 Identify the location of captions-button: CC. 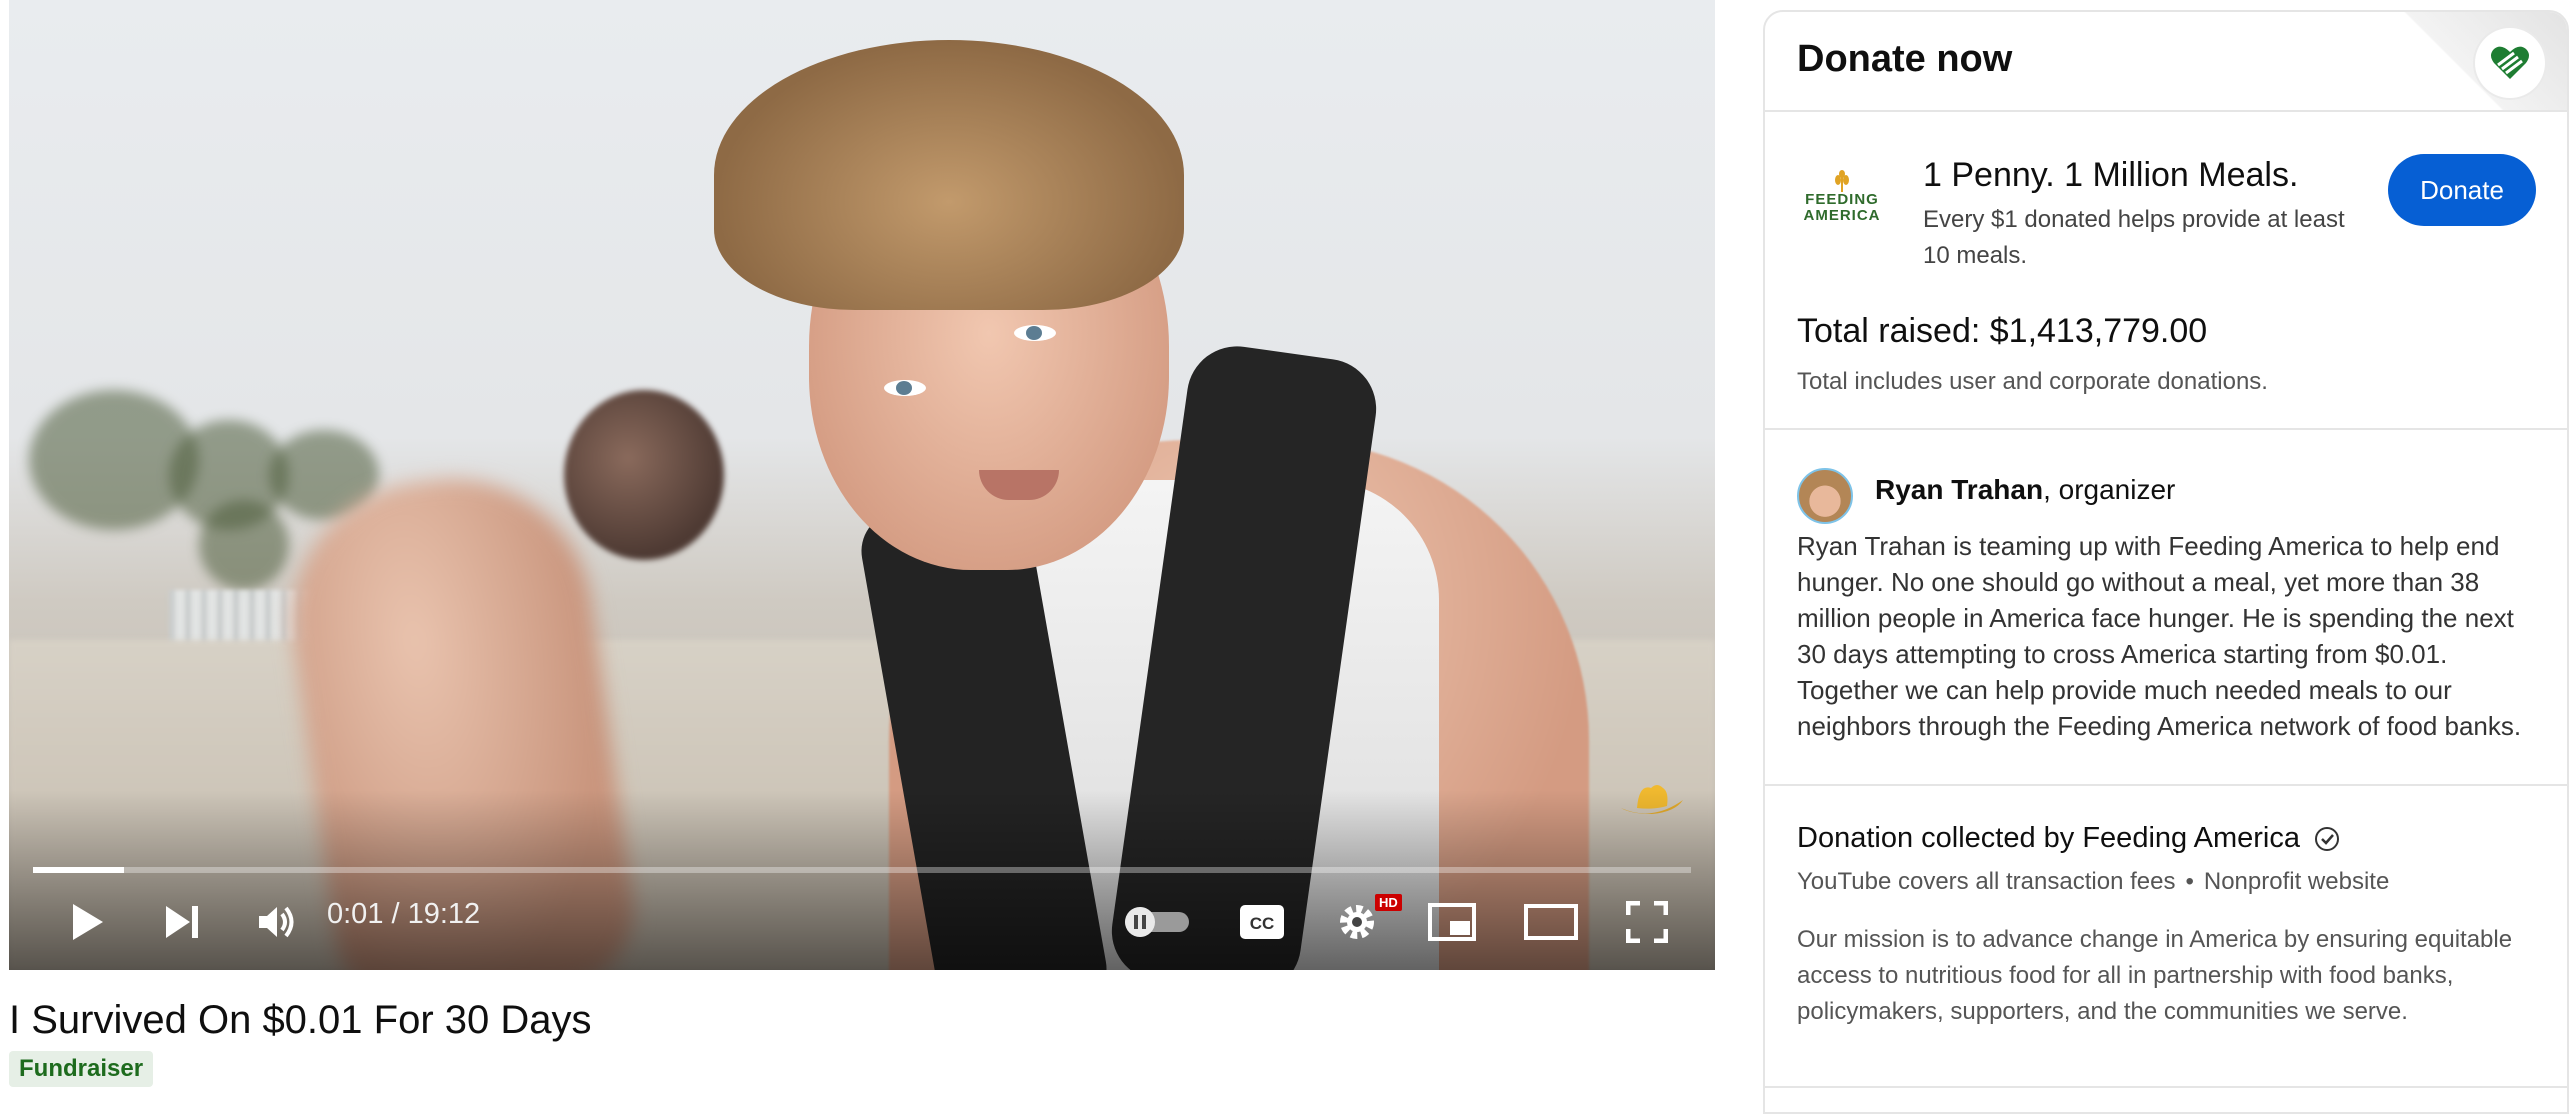
(1262, 922).